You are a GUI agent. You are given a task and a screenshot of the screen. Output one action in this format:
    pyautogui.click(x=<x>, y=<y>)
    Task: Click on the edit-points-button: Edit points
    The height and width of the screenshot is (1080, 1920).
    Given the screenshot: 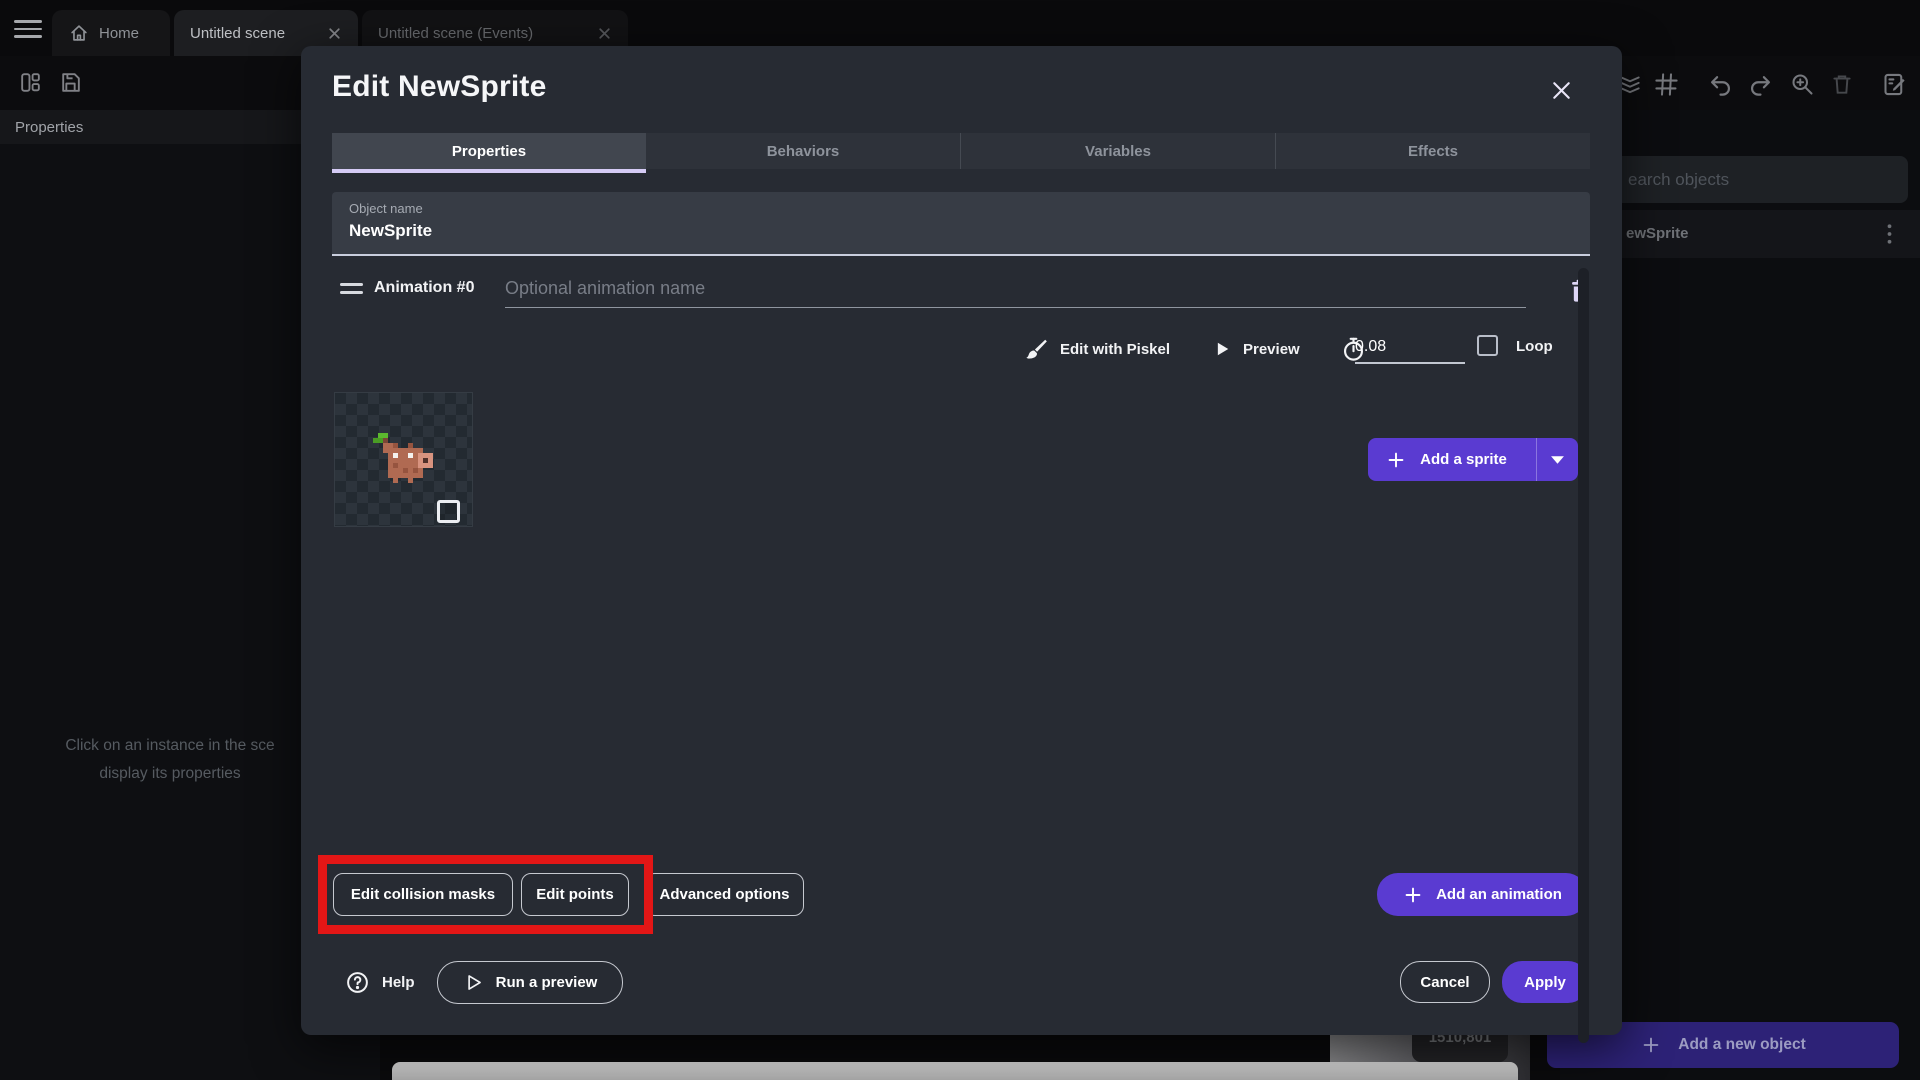 What is the action you would take?
    pyautogui.click(x=575, y=894)
    